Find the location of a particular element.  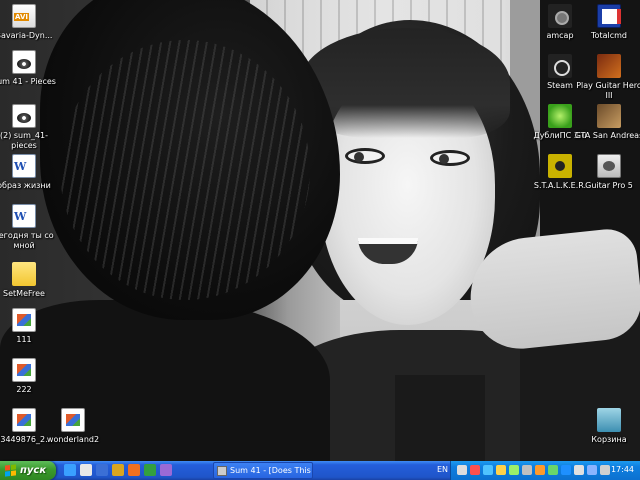

desktop-icon-recycle-bin: Корзина is located at coordinates (607, 426).